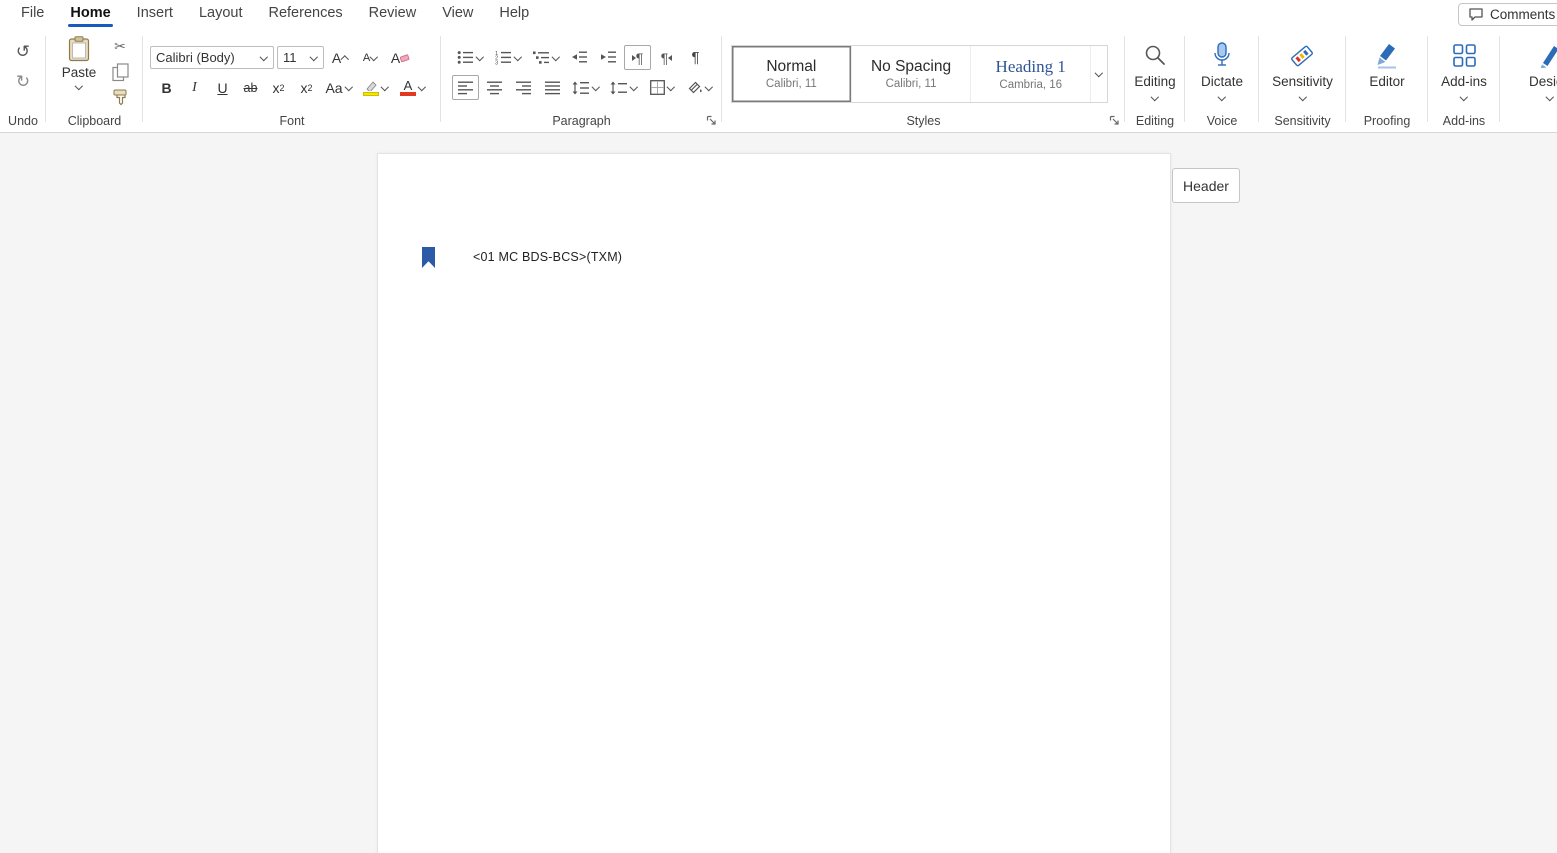 Image resolution: width=1557 pixels, height=853 pixels. I want to click on proofing-group-label: Proofing, so click(1387, 121).